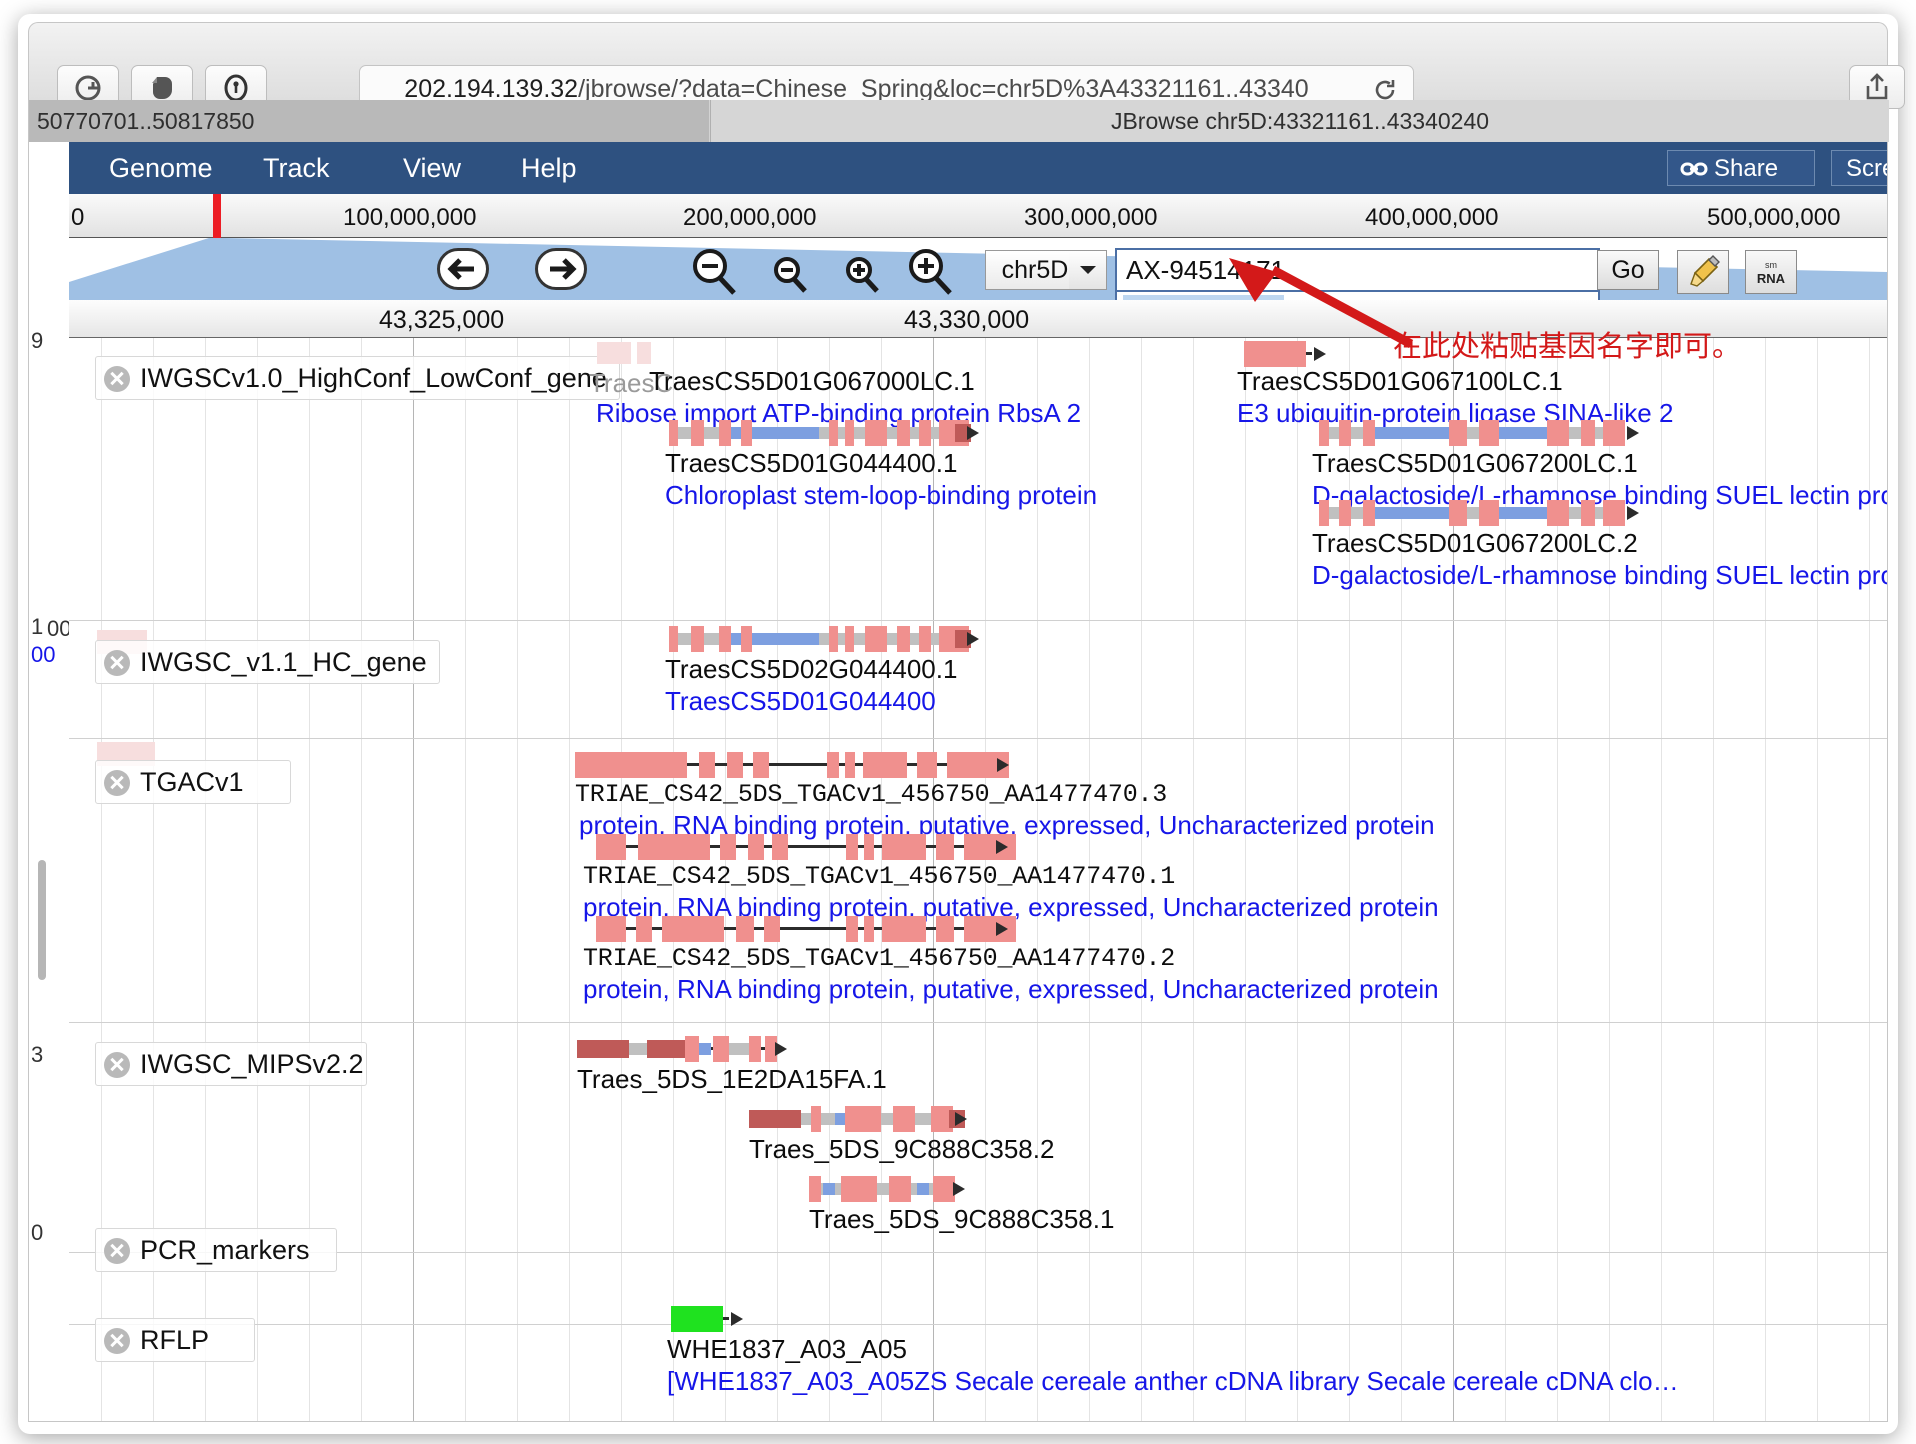 This screenshot has height=1444, width=1916. I want to click on gutter-label-4: 3, so click(37, 1054).